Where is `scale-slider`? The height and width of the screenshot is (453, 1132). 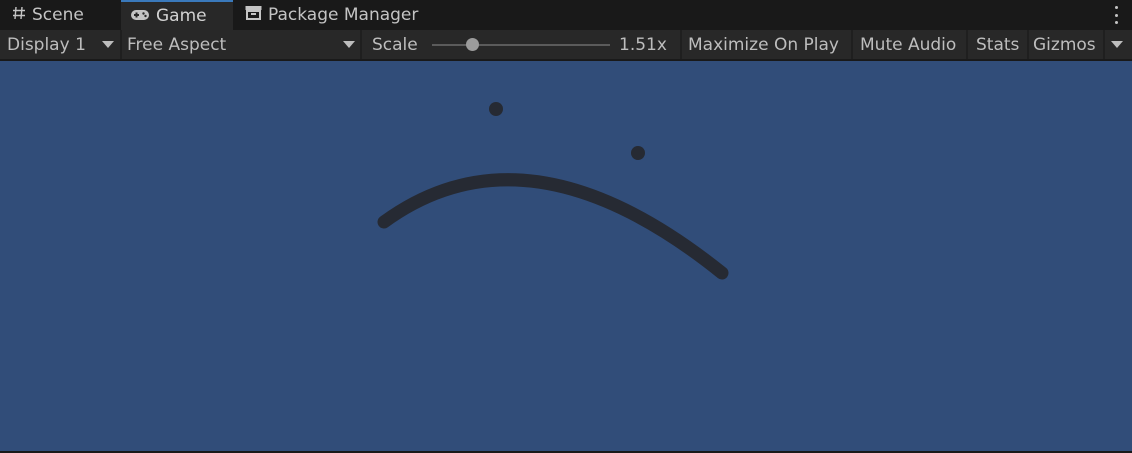 scale-slider is located at coordinates (521, 45).